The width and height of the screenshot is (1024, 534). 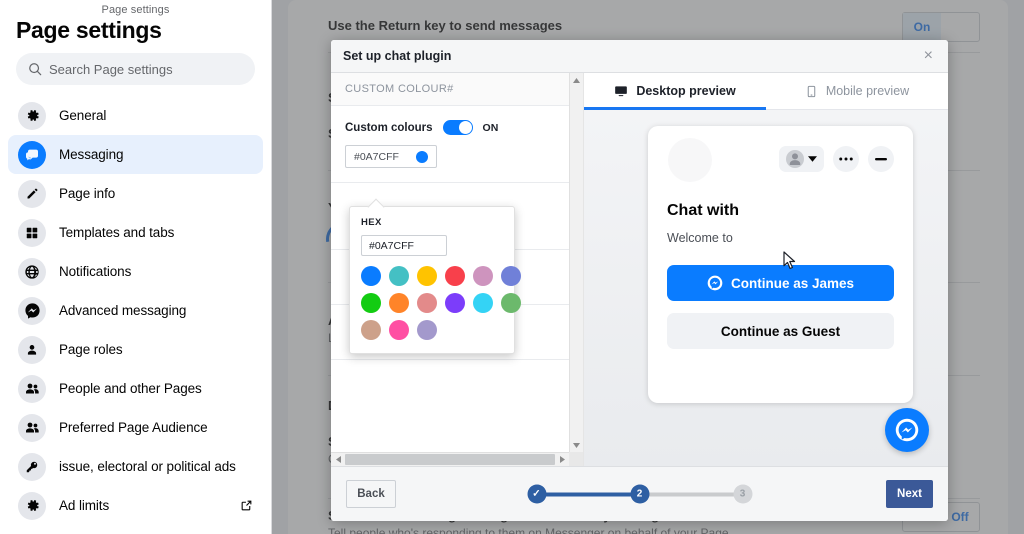 I want to click on sidebar-item-page-info: Page info, so click(x=135, y=193).